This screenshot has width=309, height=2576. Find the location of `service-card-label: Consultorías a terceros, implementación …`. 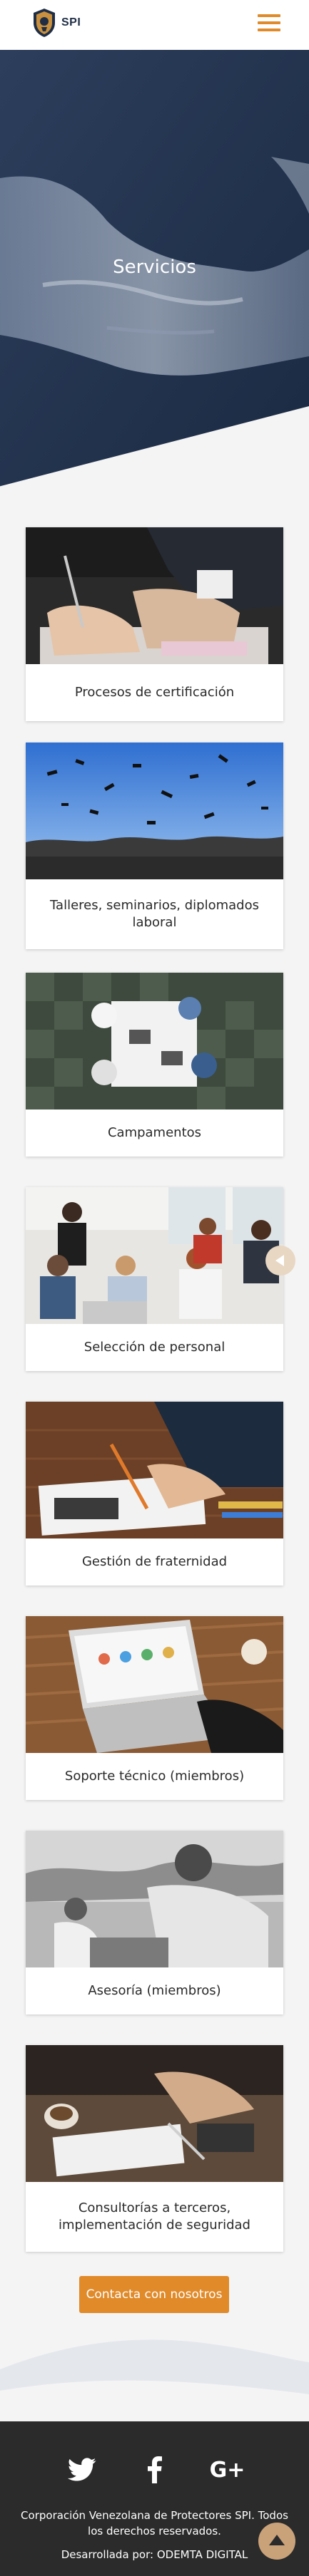

service-card-label: Consultorías a terceros, implementación … is located at coordinates (154, 2216).